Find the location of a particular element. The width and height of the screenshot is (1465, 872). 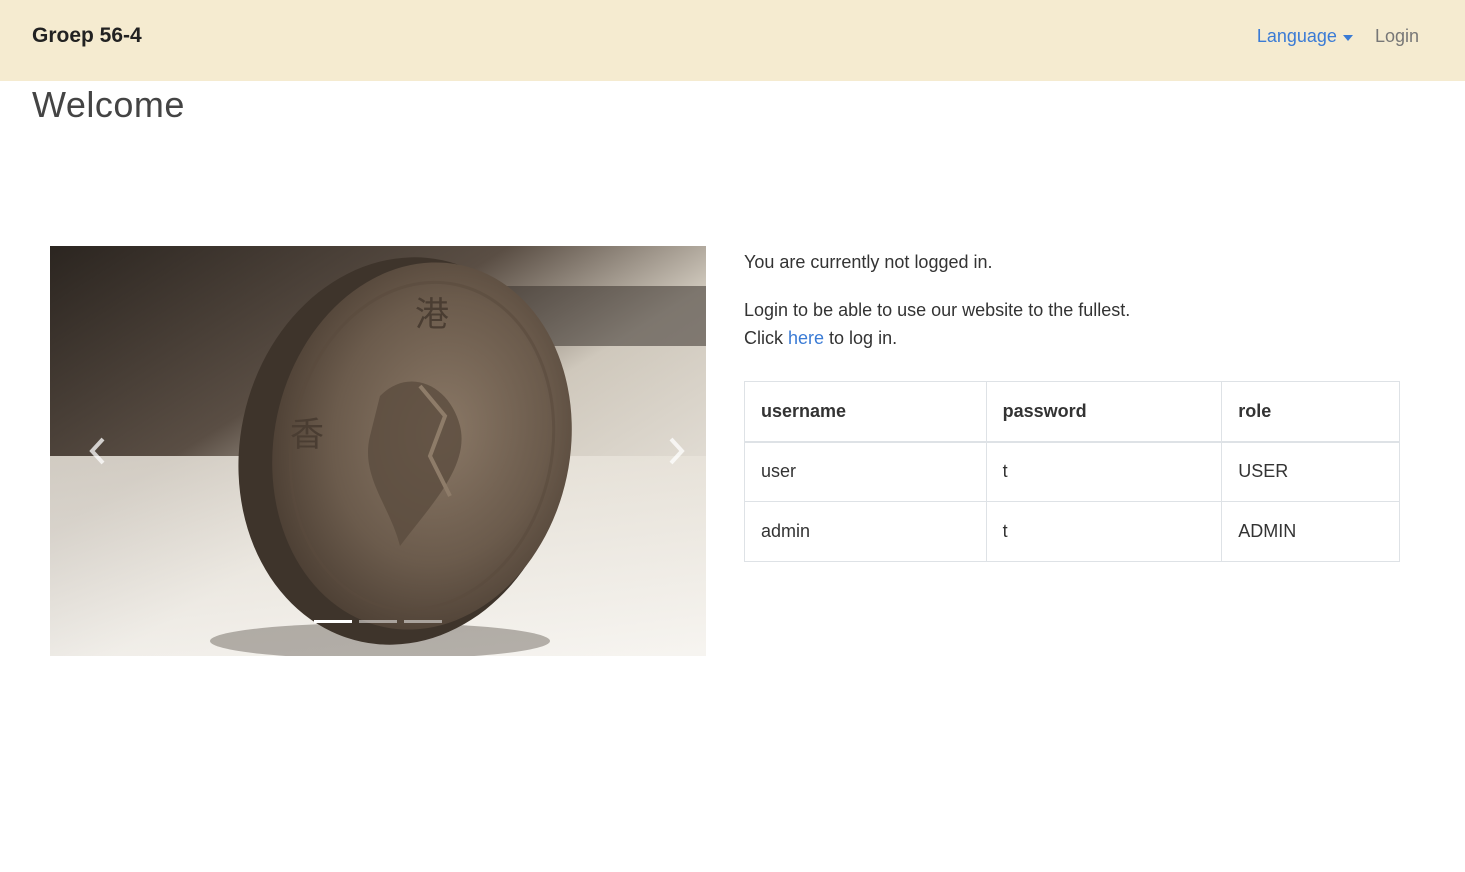

carousel-indicators is located at coordinates (378, 621).